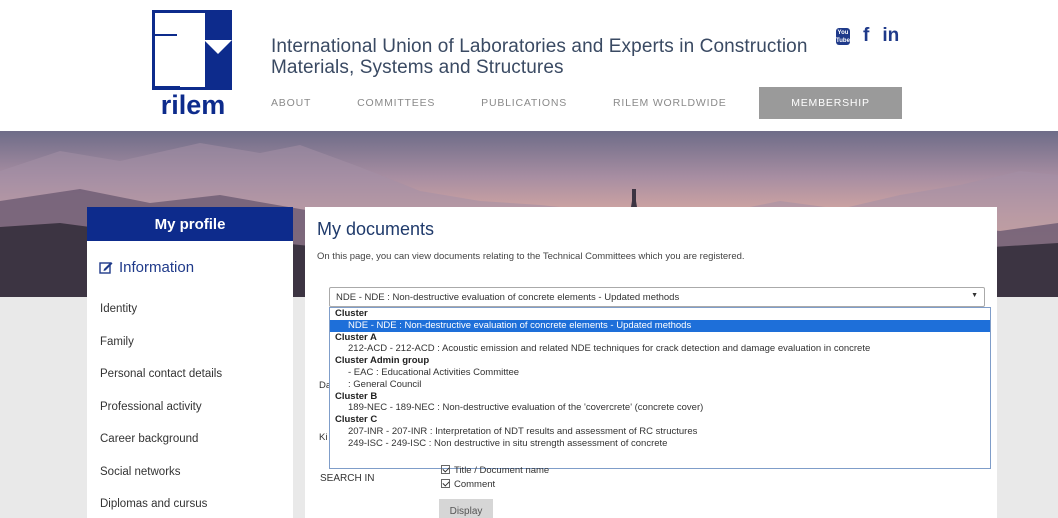 The width and height of the screenshot is (1058, 518). I want to click on dropdown-option-eac: - EAC : Educational Activities Committee, so click(660, 373).